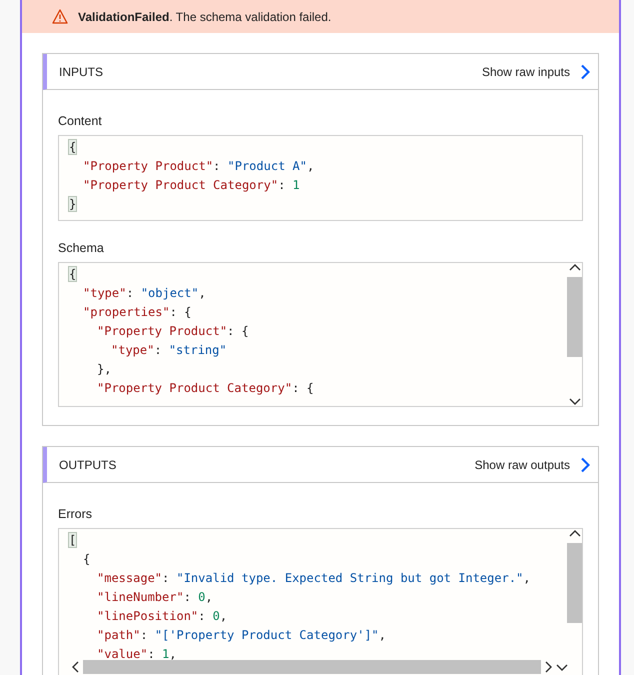  I want to click on code-line: "Property Product": {, so click(173, 331).